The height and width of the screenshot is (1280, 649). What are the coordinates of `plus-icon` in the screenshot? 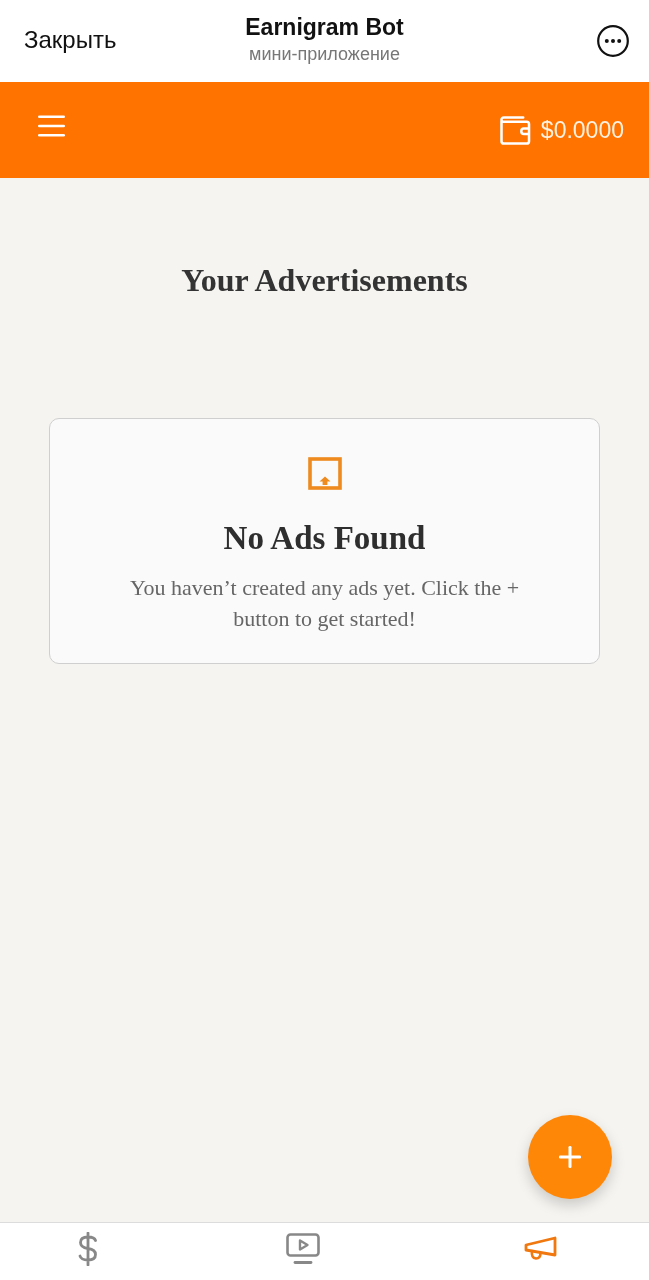 It's located at (570, 1157).